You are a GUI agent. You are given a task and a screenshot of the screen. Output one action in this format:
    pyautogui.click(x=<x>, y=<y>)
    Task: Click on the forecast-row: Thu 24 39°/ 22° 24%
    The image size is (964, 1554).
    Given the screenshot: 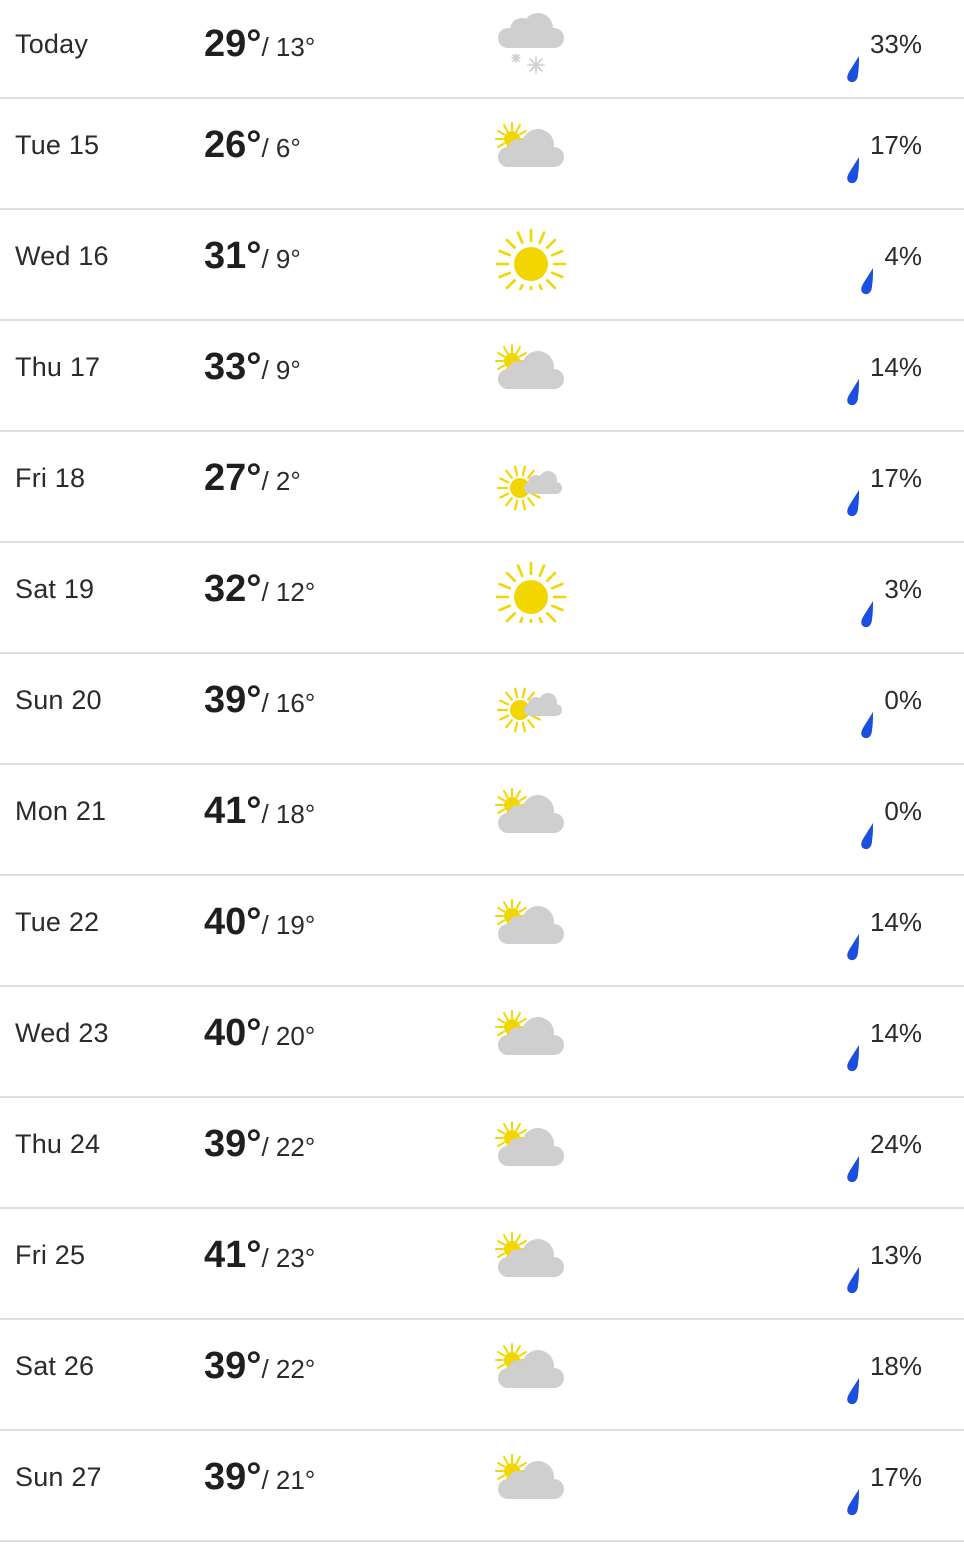 What is the action you would take?
    pyautogui.click(x=482, y=1153)
    